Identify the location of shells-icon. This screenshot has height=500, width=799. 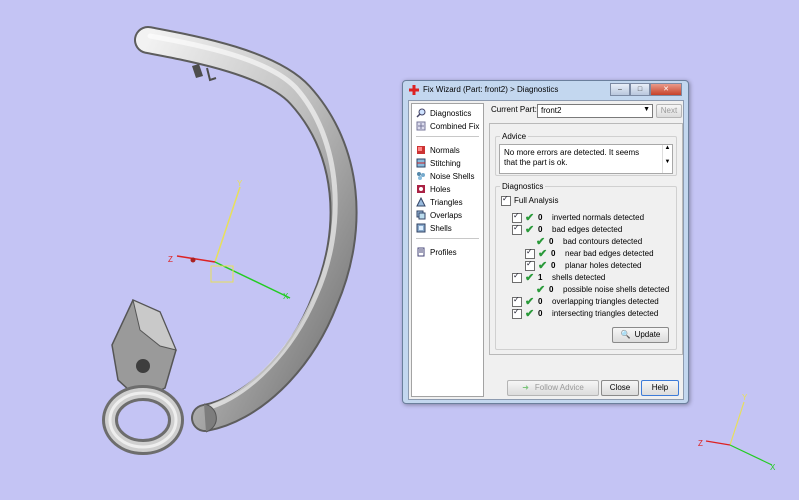
(421, 228).